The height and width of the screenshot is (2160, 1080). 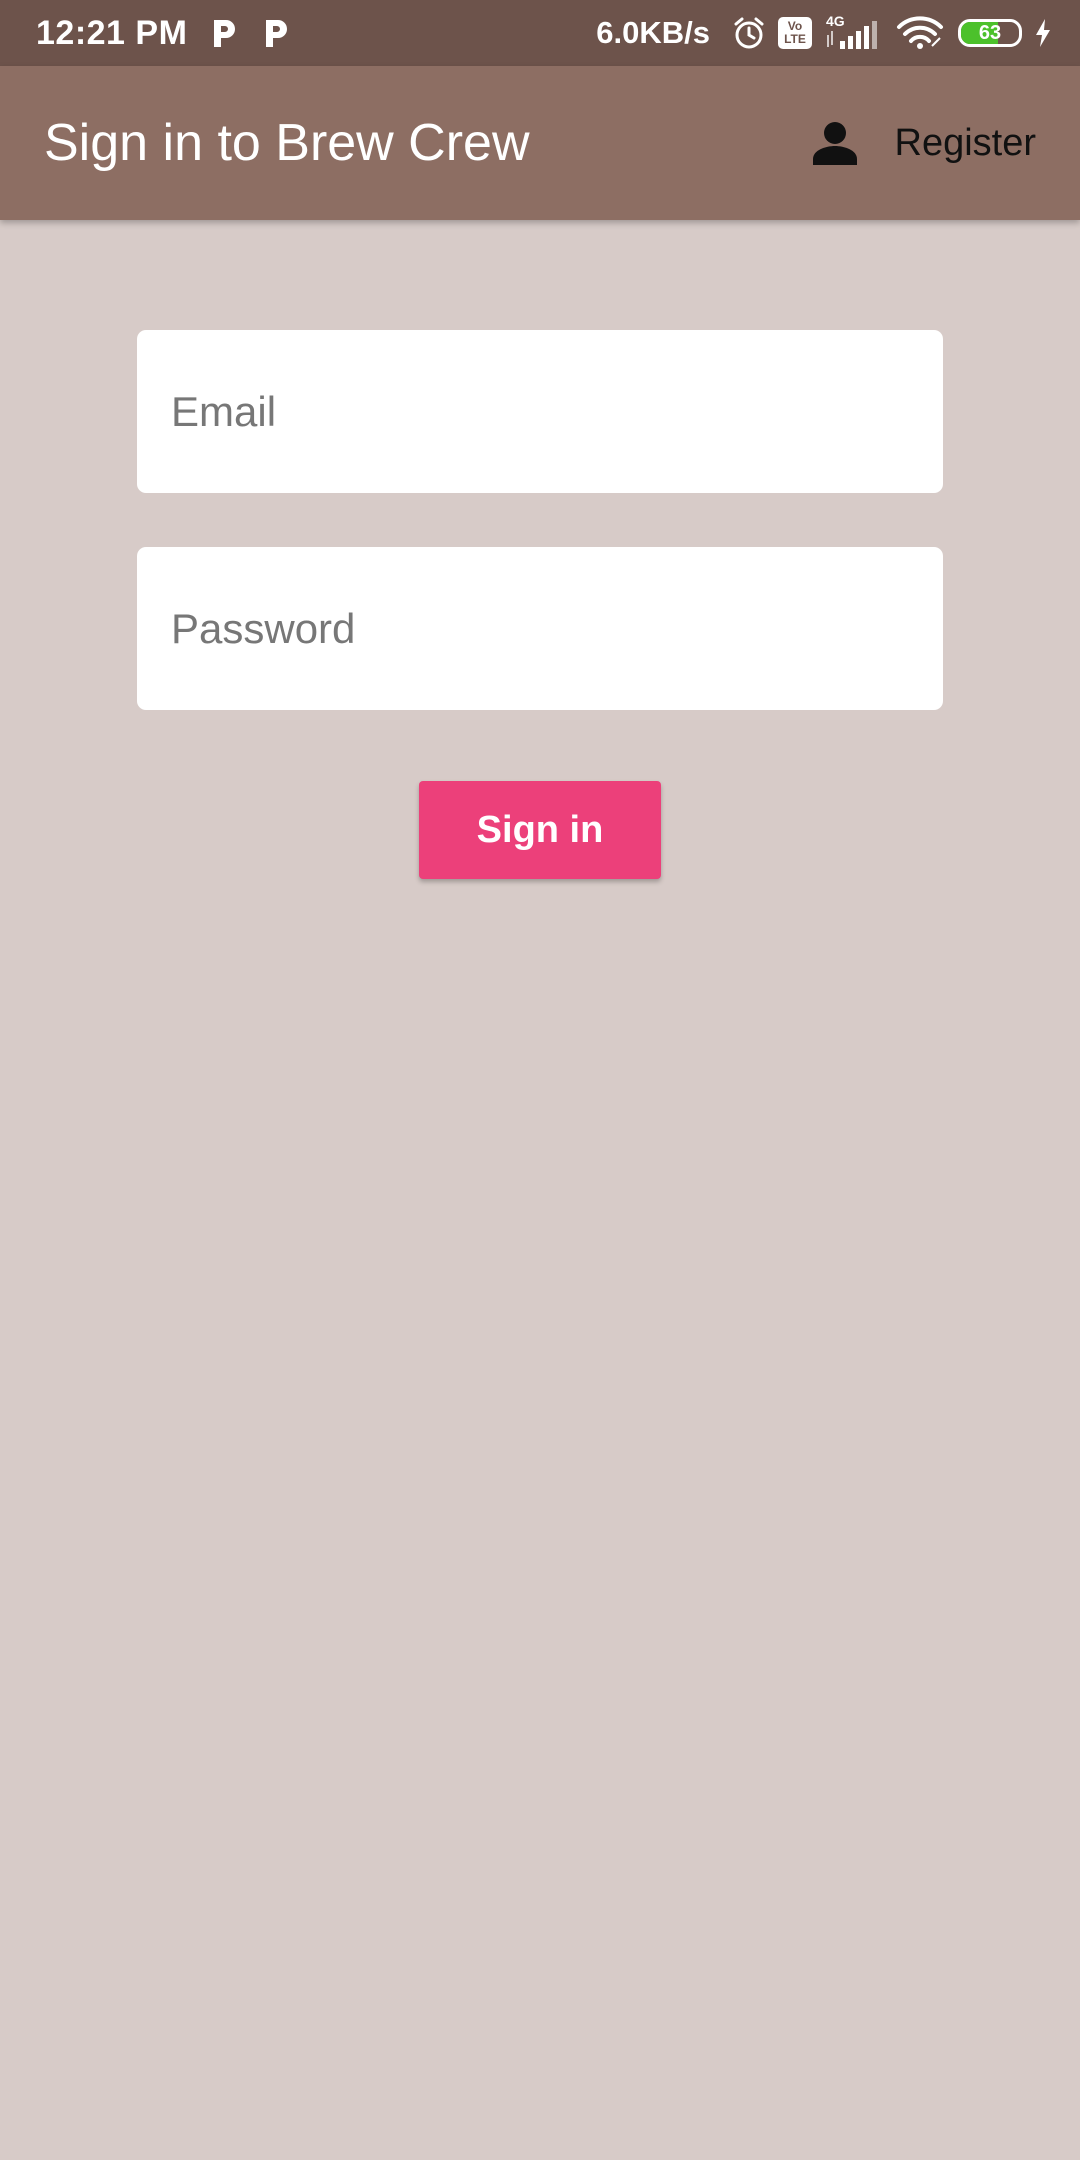 I want to click on alarm-icon, so click(x=749, y=33).